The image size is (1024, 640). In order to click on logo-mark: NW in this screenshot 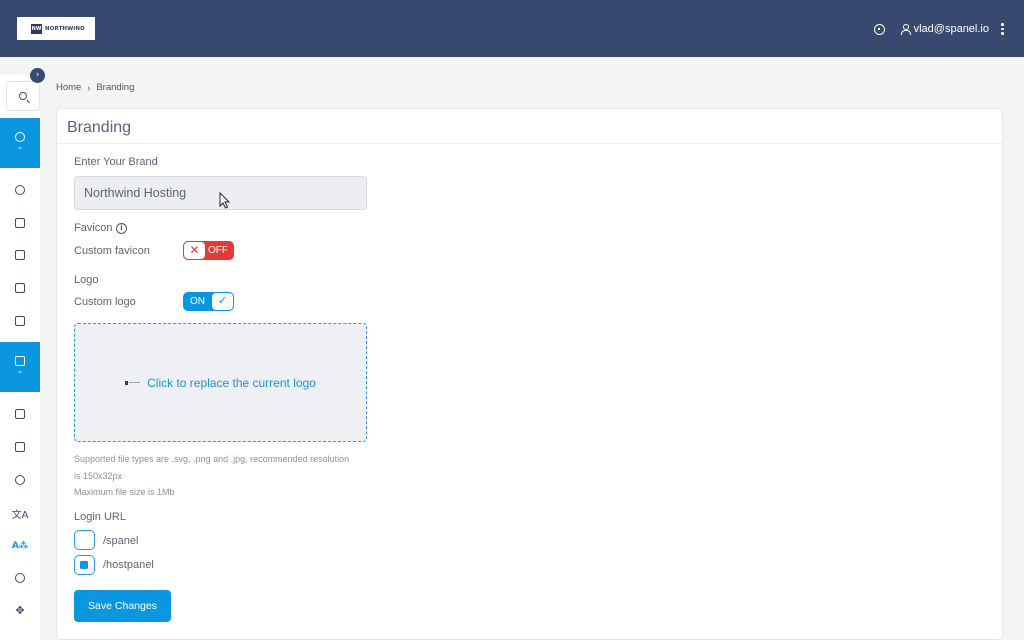, I will do `click(36, 28)`.